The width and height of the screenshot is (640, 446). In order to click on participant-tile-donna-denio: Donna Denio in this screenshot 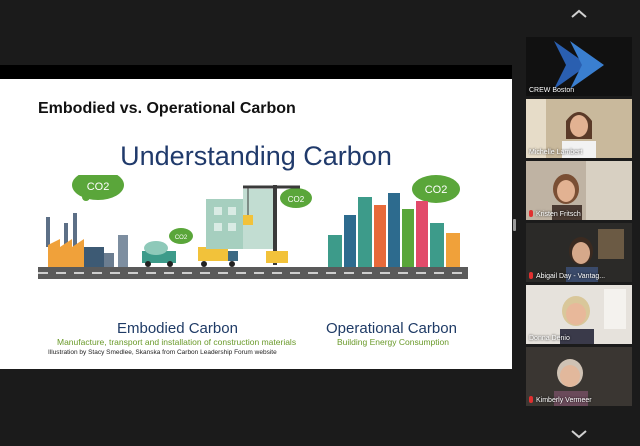, I will do `click(579, 314)`.